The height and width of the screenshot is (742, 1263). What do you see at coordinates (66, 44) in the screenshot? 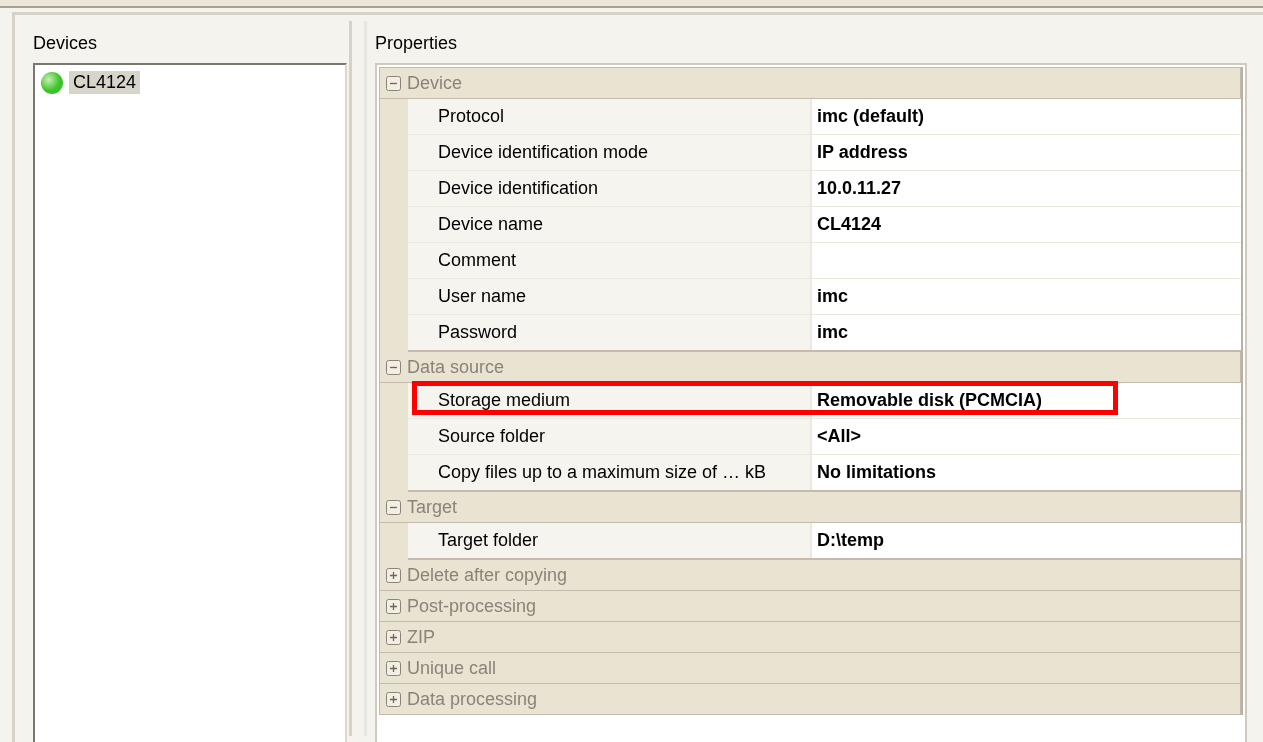
I see `panel-label: Devices` at bounding box center [66, 44].